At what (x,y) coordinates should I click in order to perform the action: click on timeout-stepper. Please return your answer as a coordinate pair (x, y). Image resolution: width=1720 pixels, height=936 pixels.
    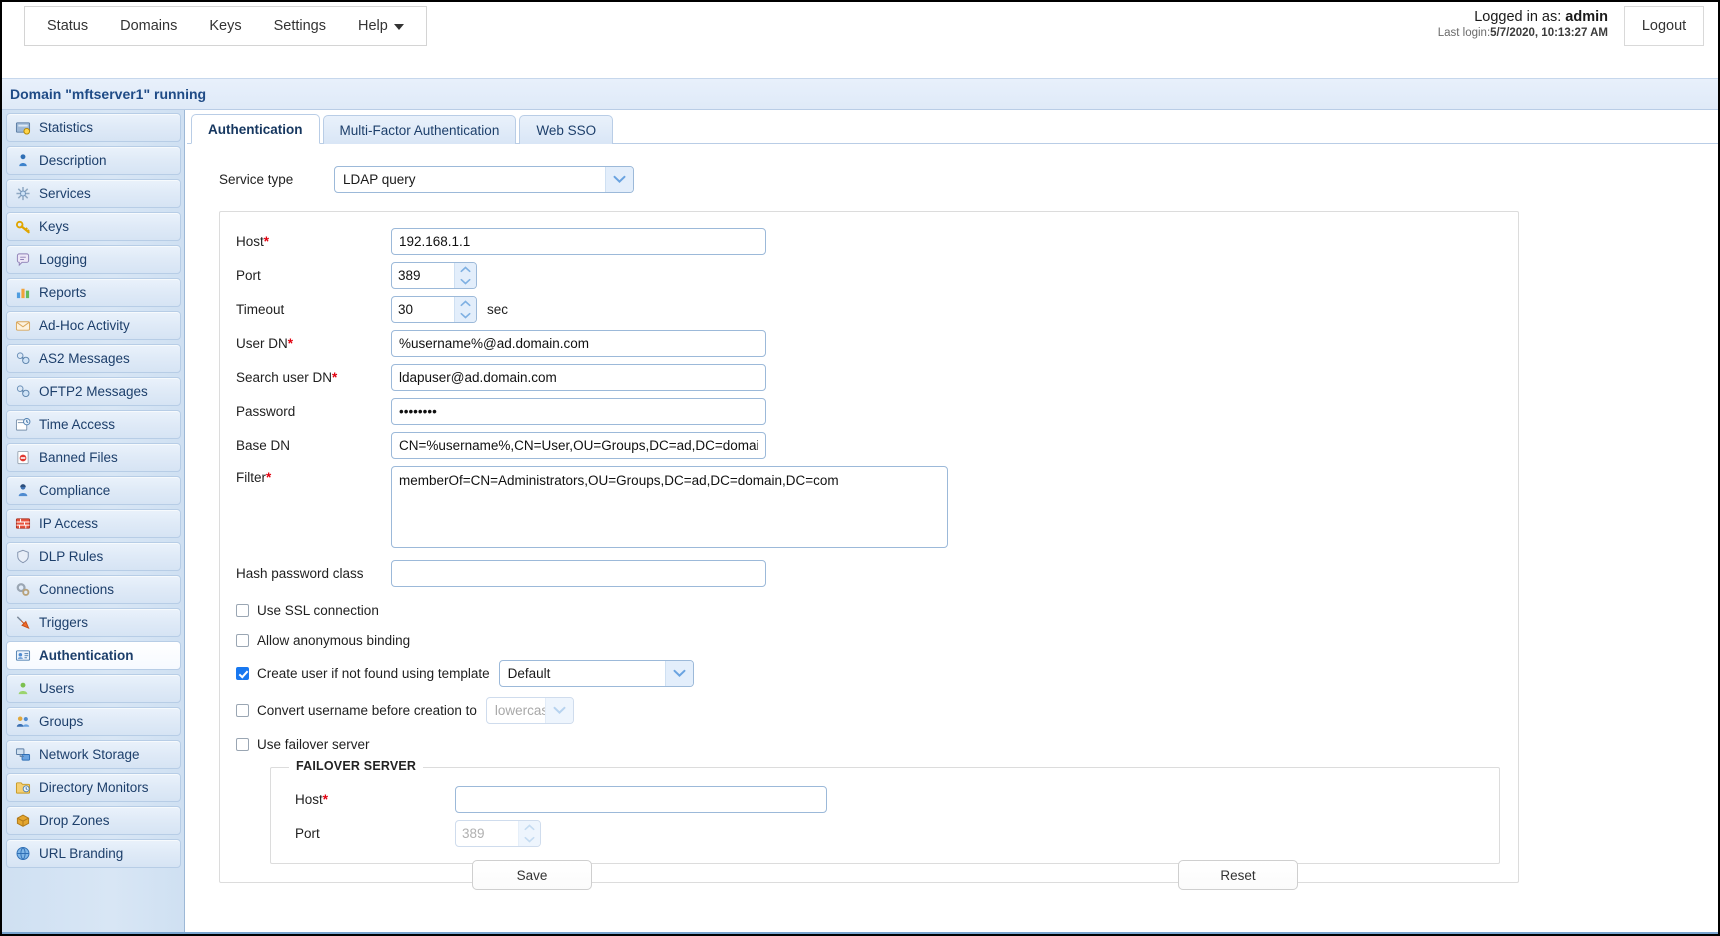
    Looking at the image, I should click on (434, 309).